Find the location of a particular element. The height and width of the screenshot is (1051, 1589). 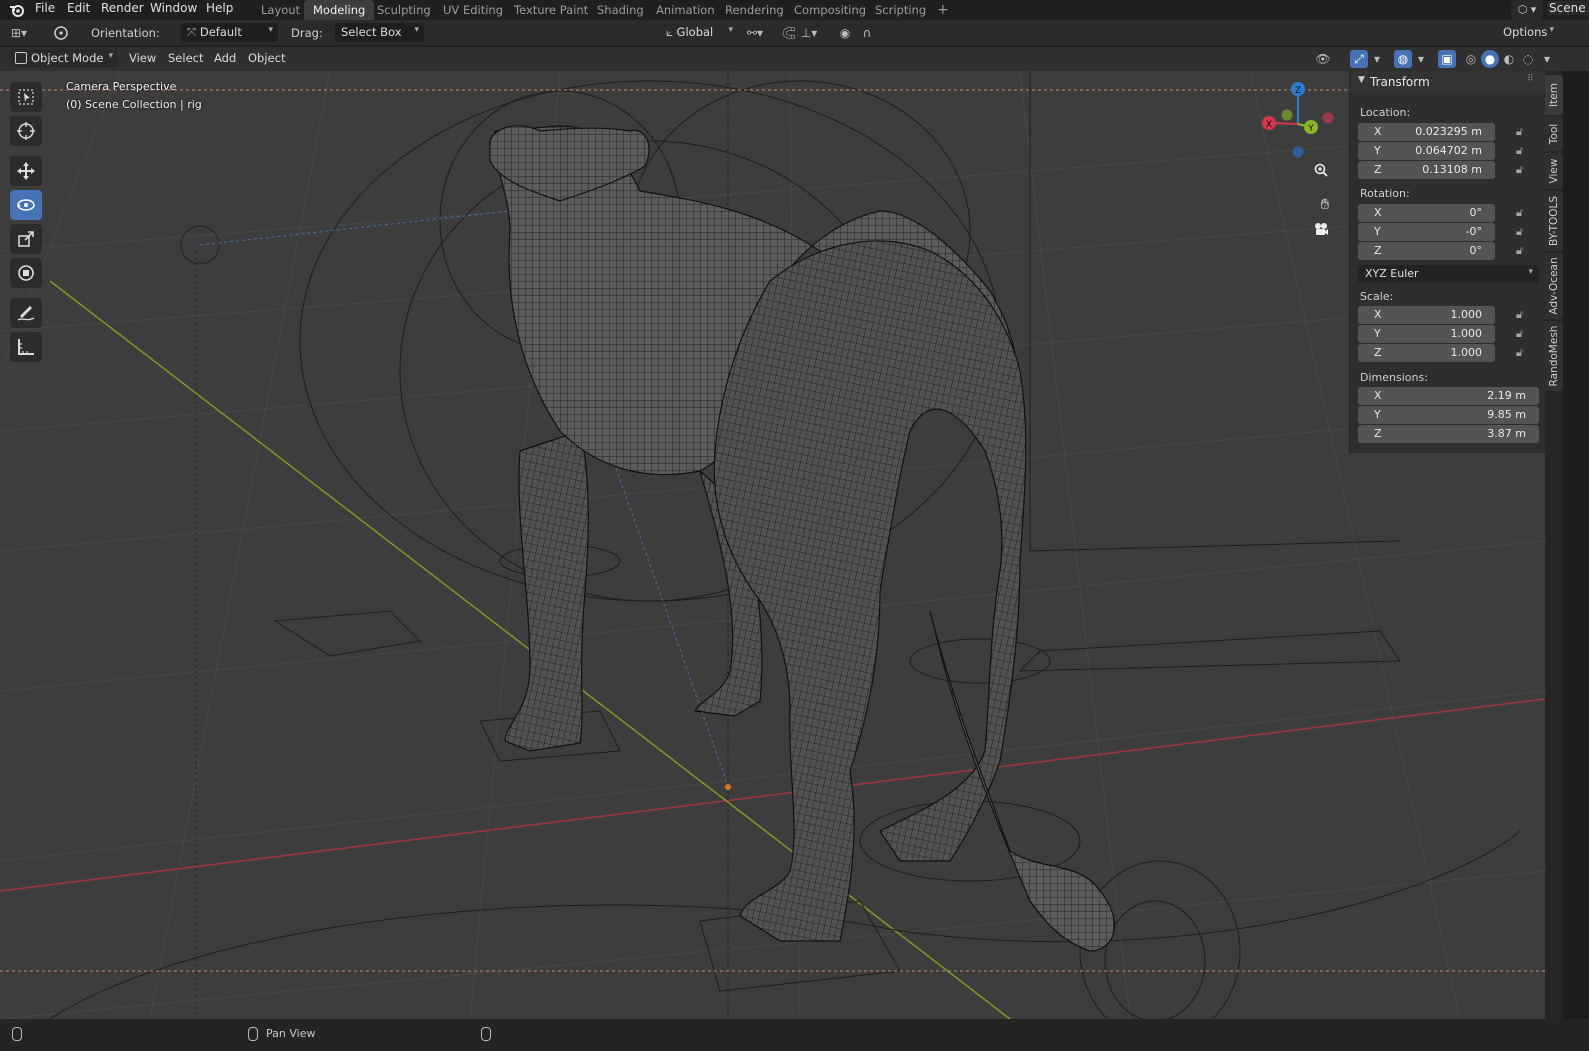

transform-orientation-dropdown: ⟀ Global ▾ is located at coordinates (699, 32).